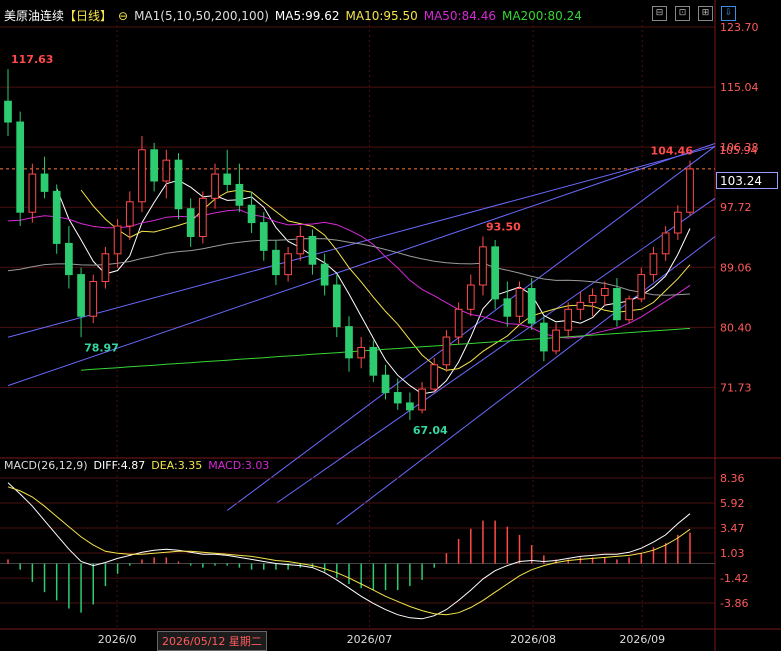 This screenshot has width=781, height=651. Describe the element at coordinates (736, 327) in the screenshot. I see `price-tick-label: 80.40` at that location.